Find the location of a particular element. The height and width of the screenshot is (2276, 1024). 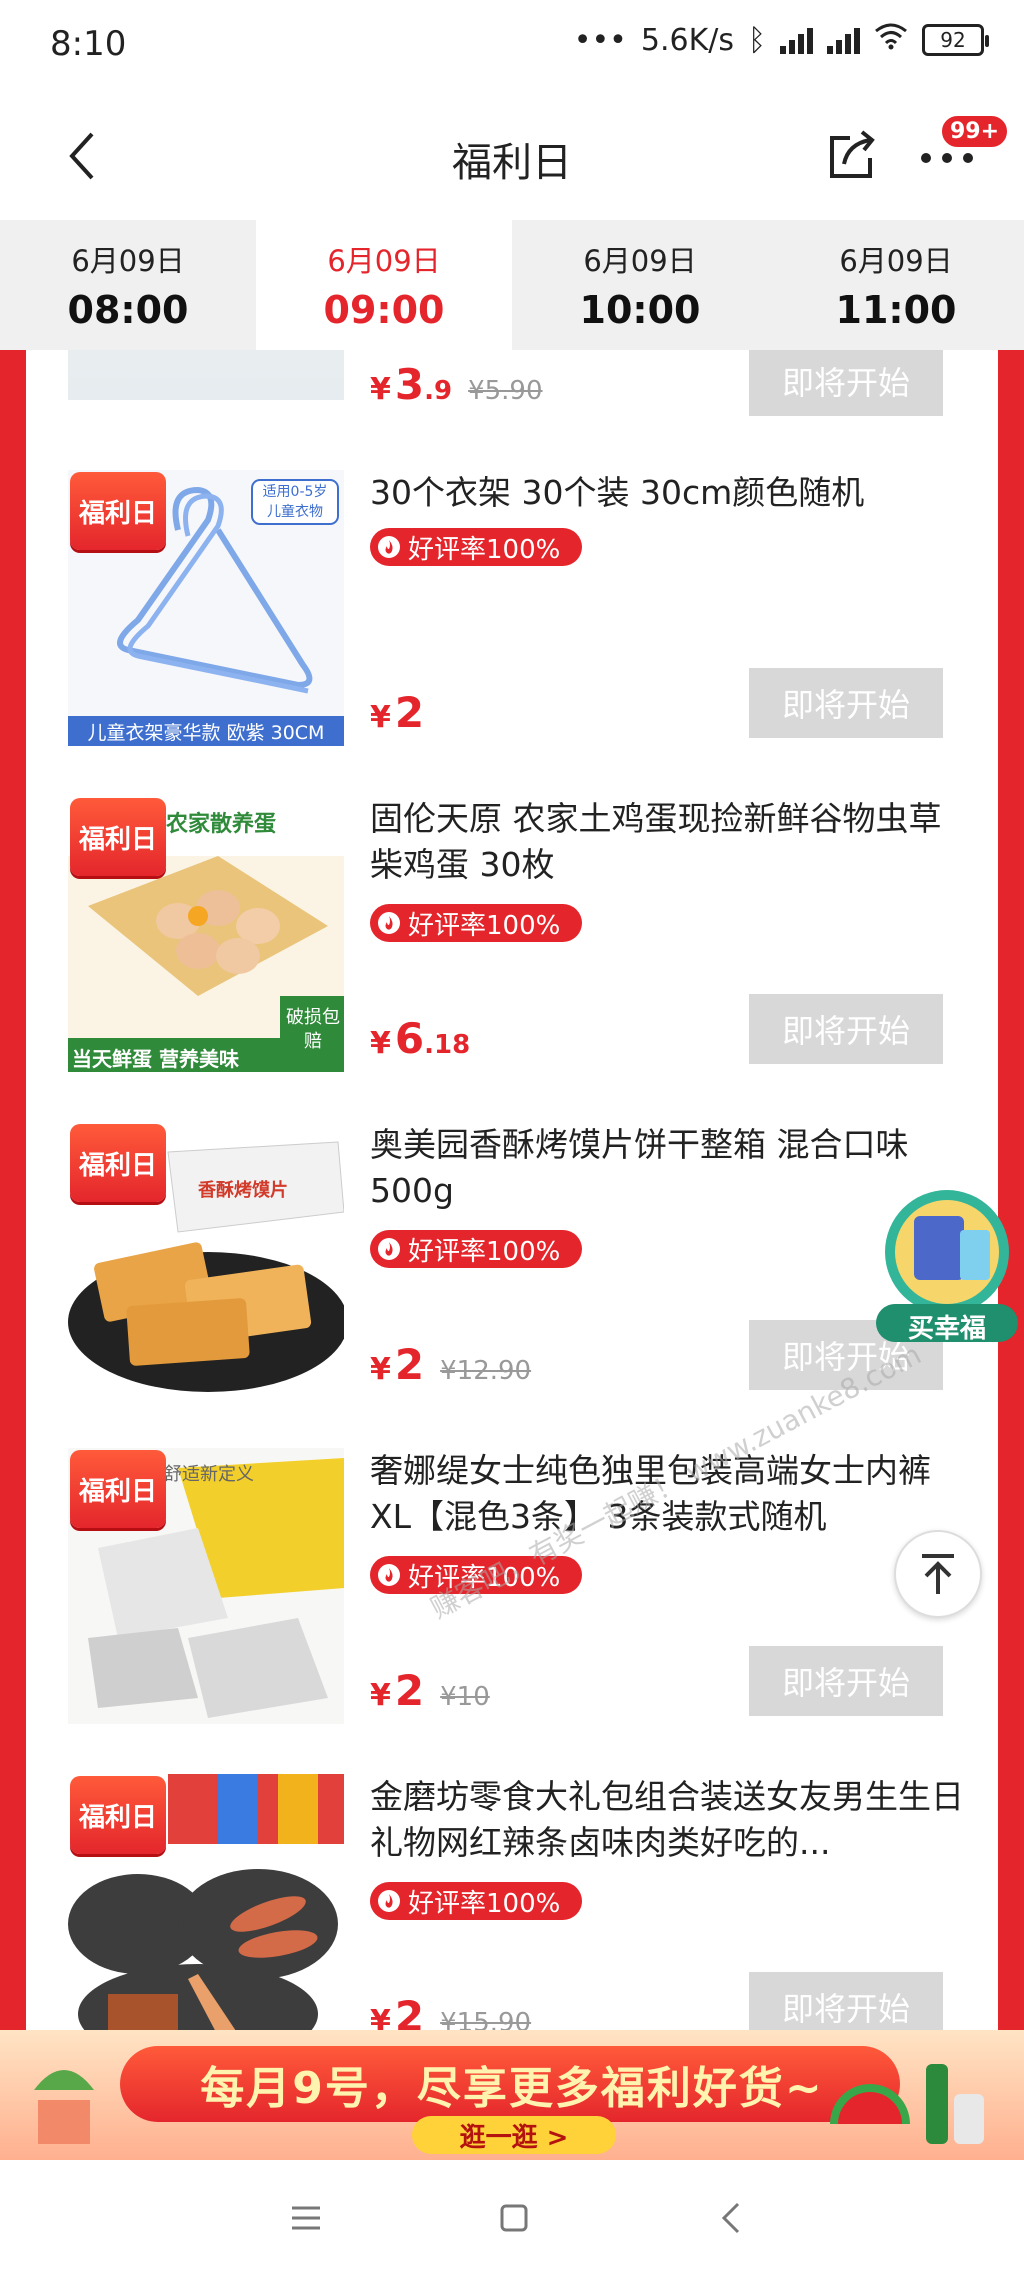

egg-caption: 当天鲜蛋 营养美味 is located at coordinates (155, 1059).